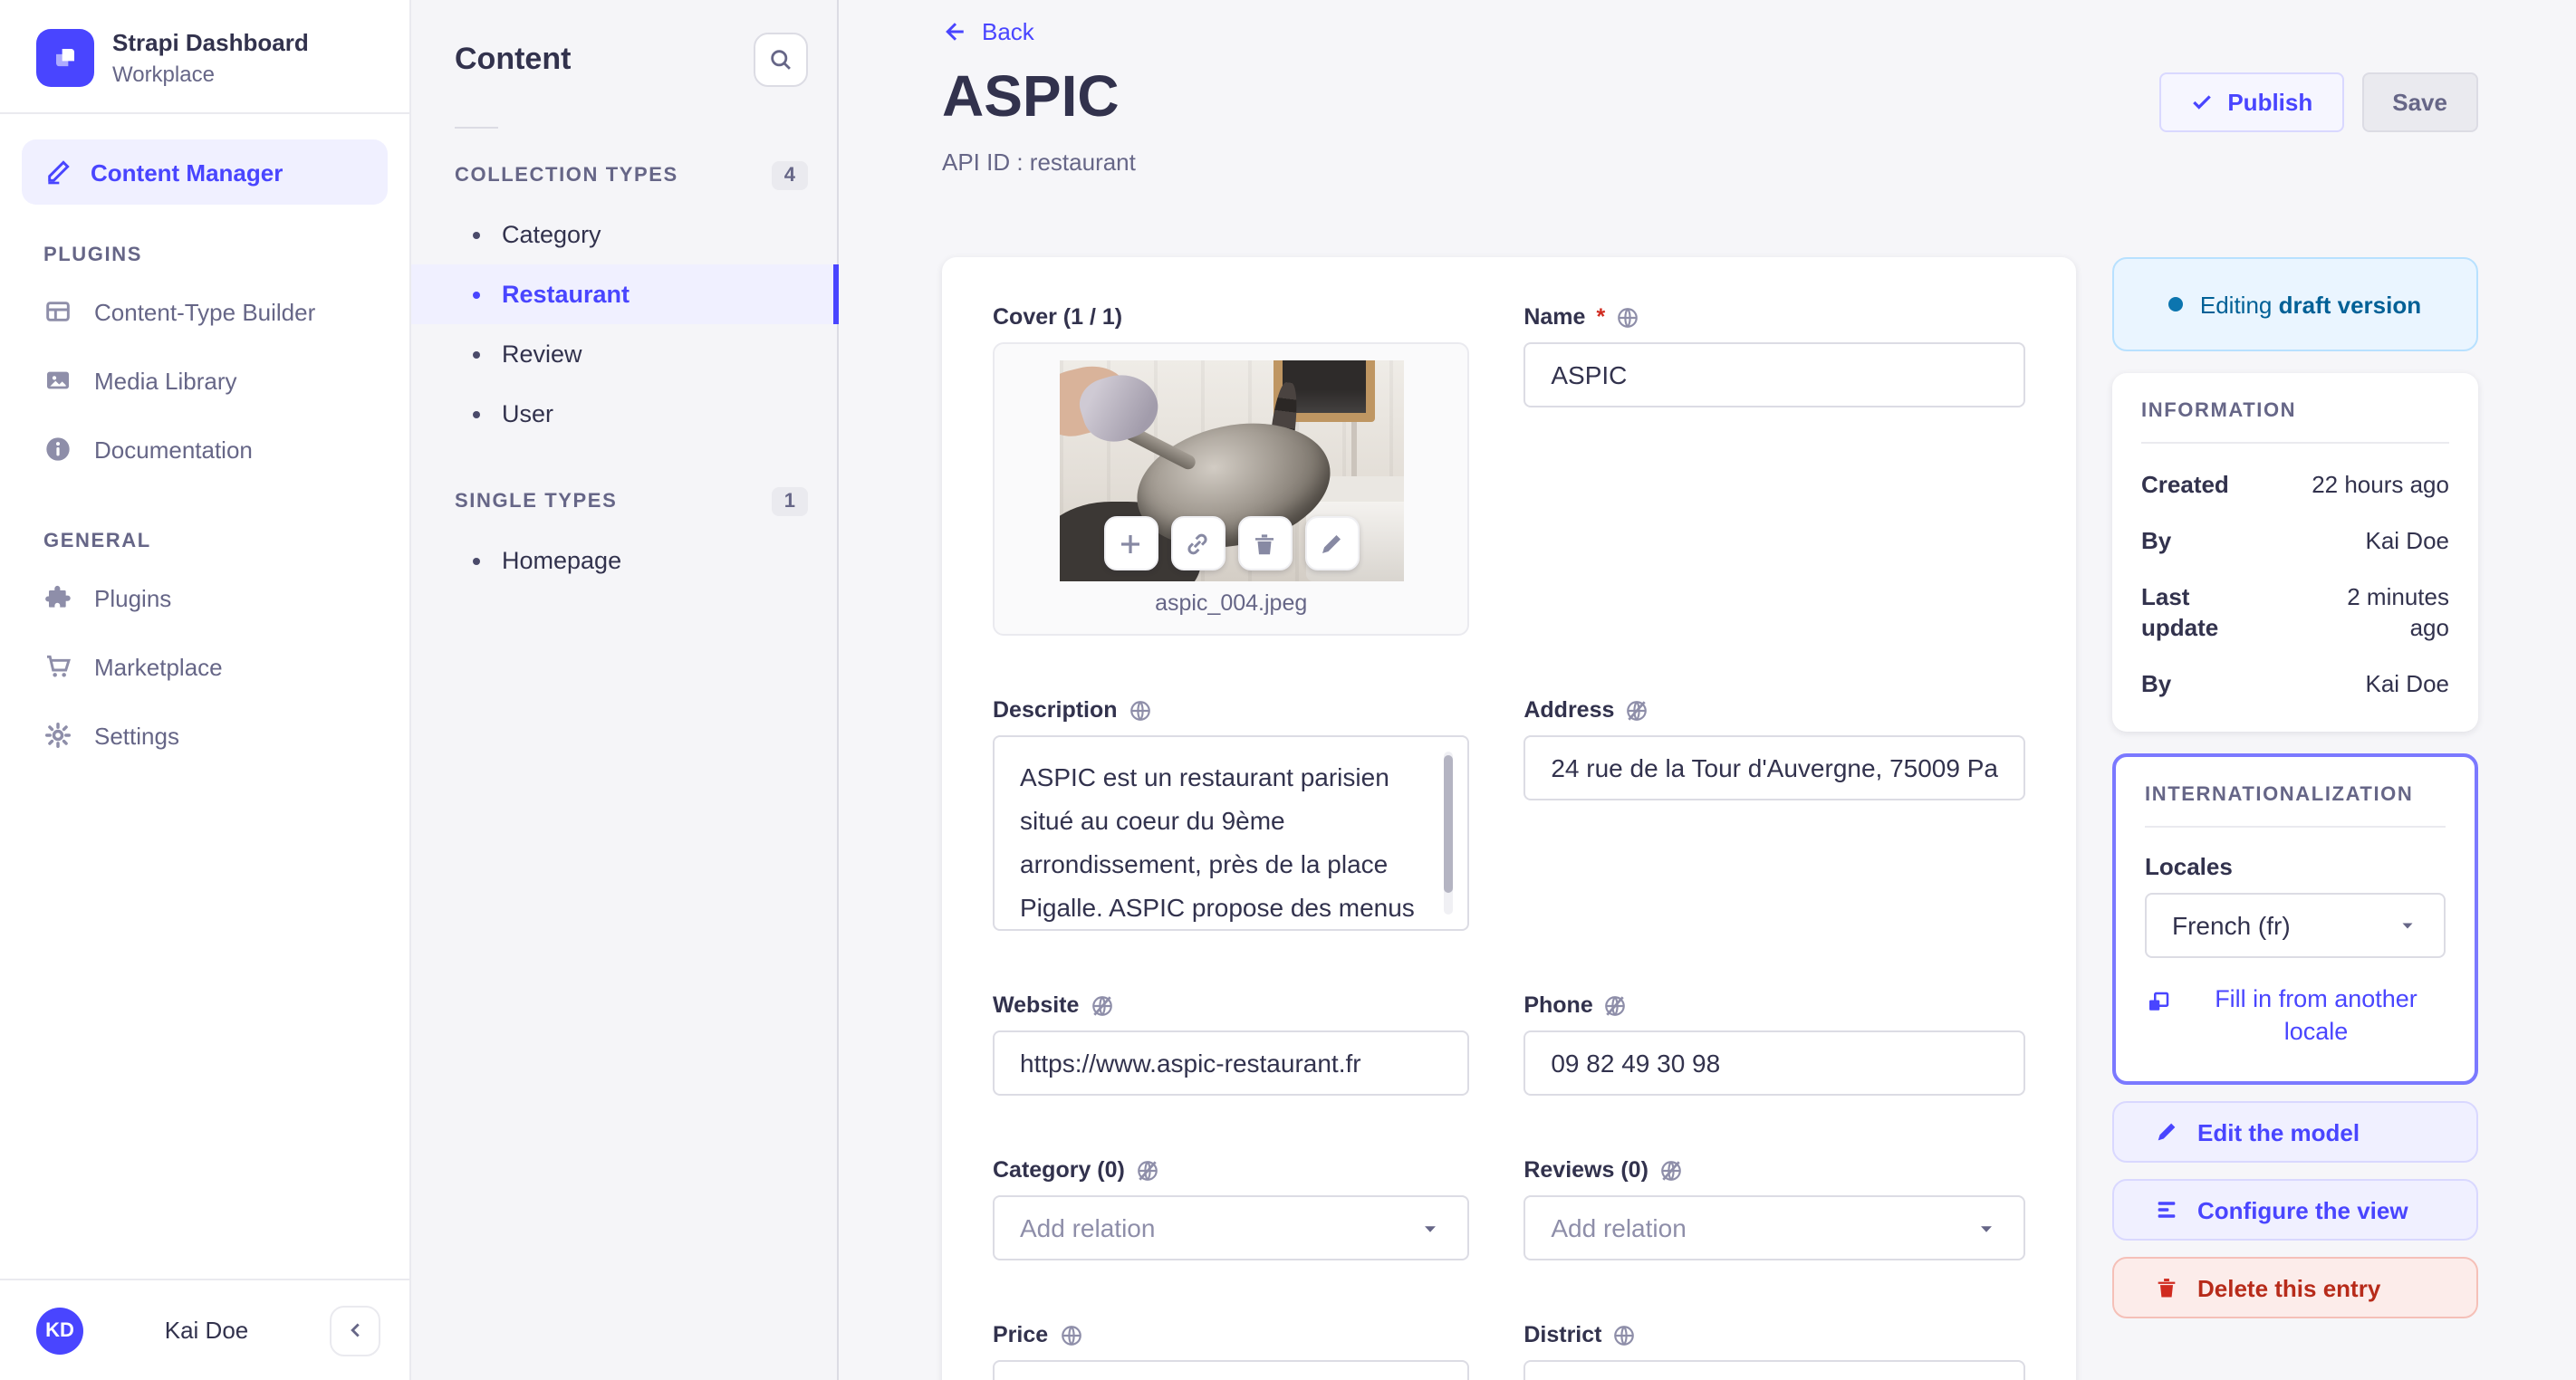  What do you see at coordinates (133, 597) in the screenshot?
I see `sidebar-item-label: Plugins` at bounding box center [133, 597].